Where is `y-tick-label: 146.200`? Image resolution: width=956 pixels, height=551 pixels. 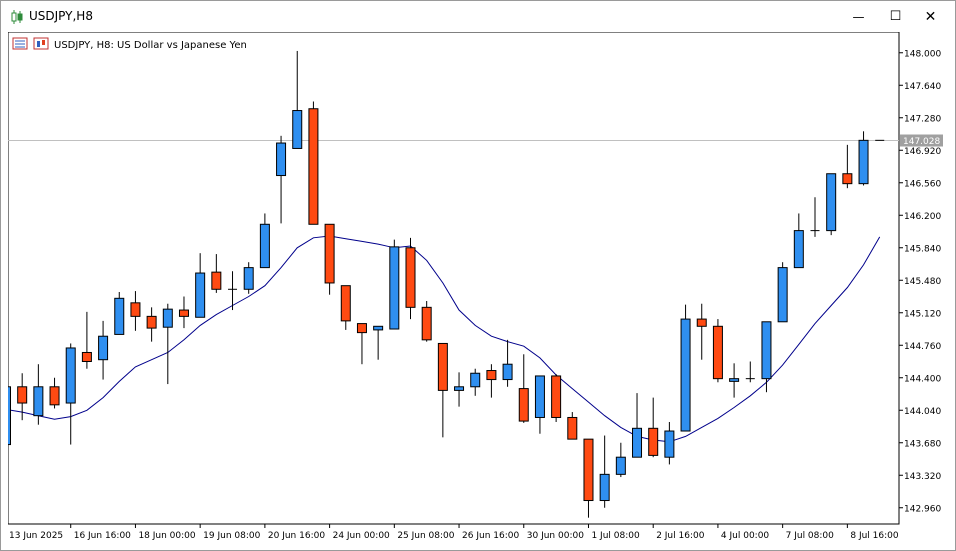
y-tick-label: 146.200 is located at coordinates (922, 217).